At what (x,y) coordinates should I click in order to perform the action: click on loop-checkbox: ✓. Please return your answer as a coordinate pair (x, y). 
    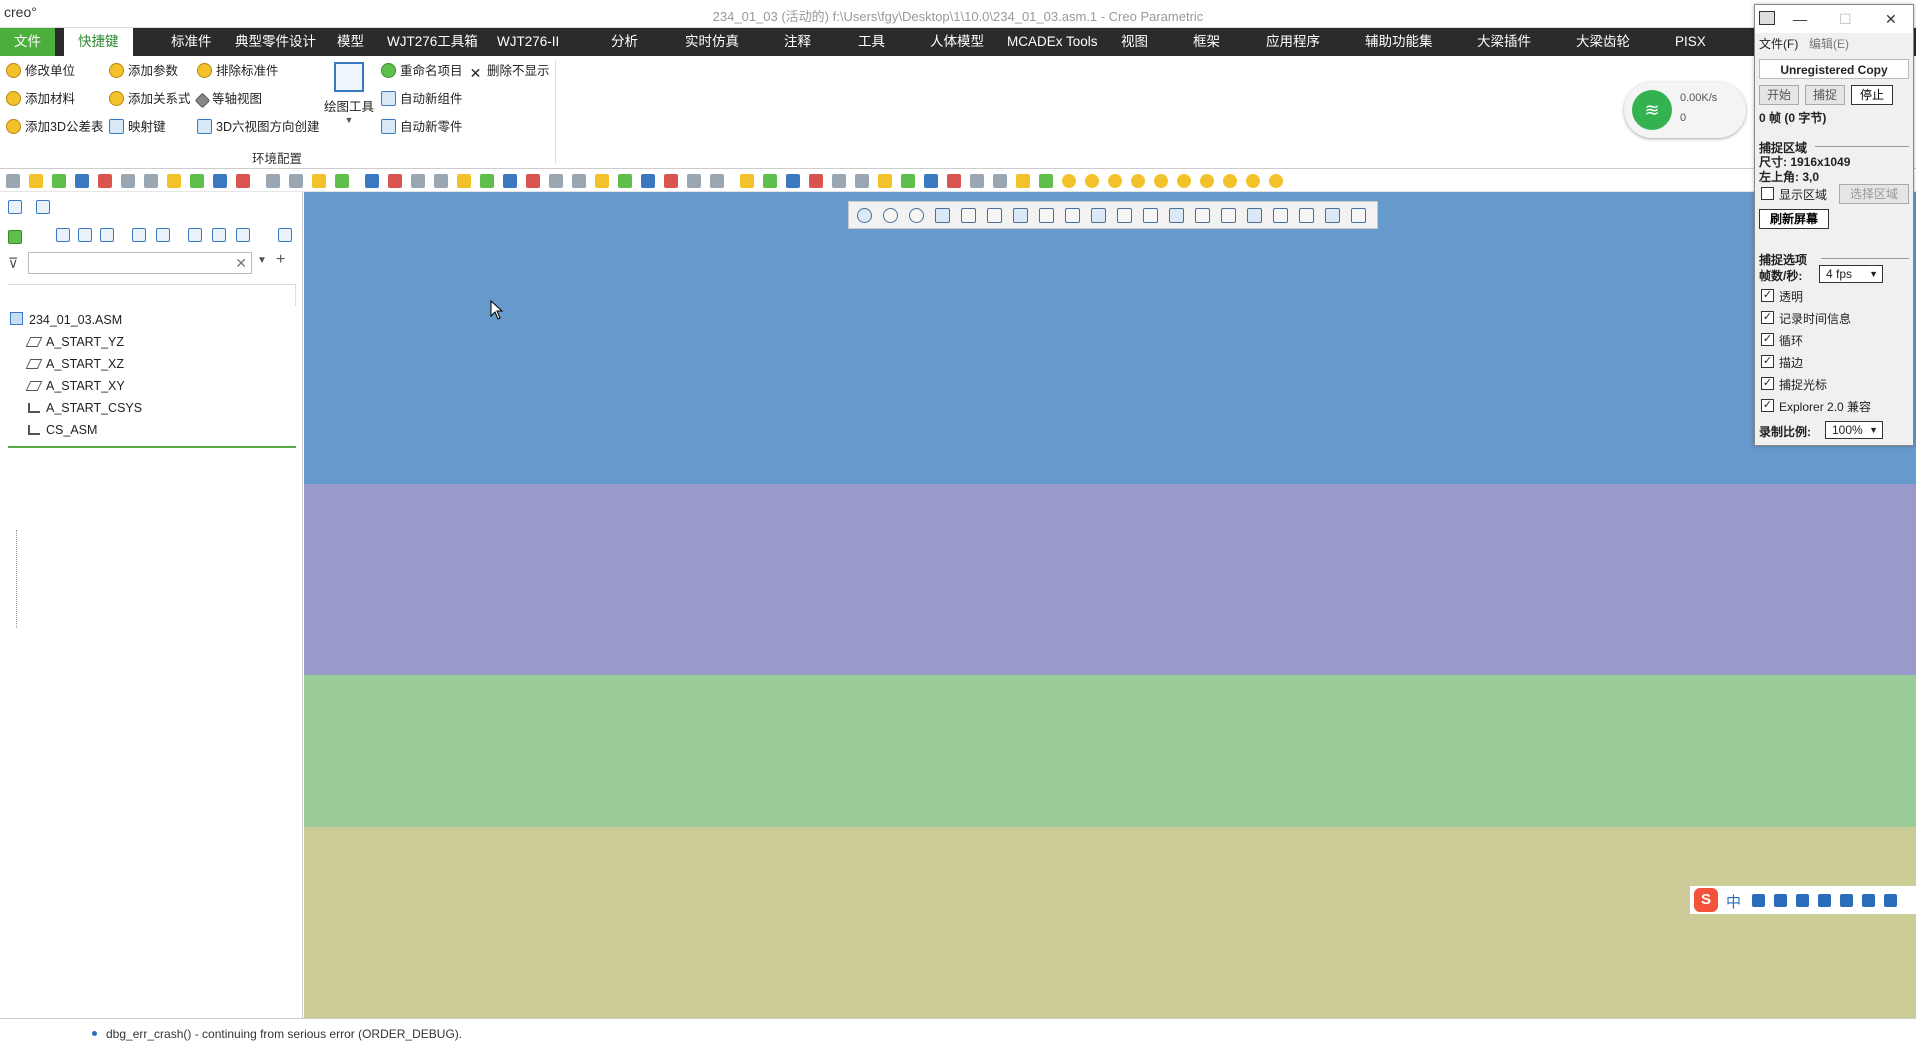
    Looking at the image, I should click on (1767, 339).